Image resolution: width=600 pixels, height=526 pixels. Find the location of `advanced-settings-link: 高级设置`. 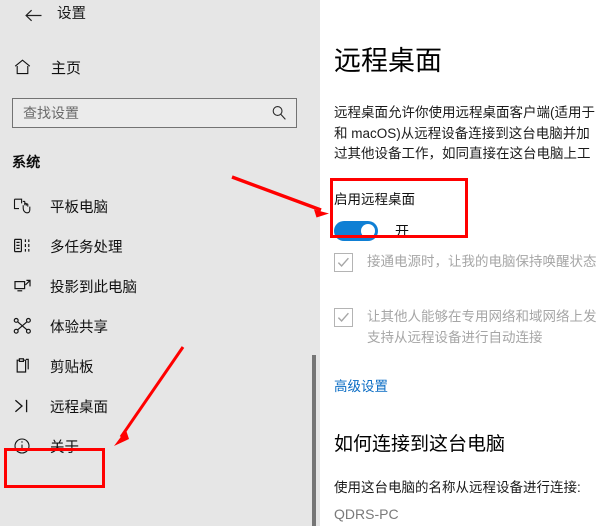

advanced-settings-link: 高级设置 is located at coordinates (361, 385).